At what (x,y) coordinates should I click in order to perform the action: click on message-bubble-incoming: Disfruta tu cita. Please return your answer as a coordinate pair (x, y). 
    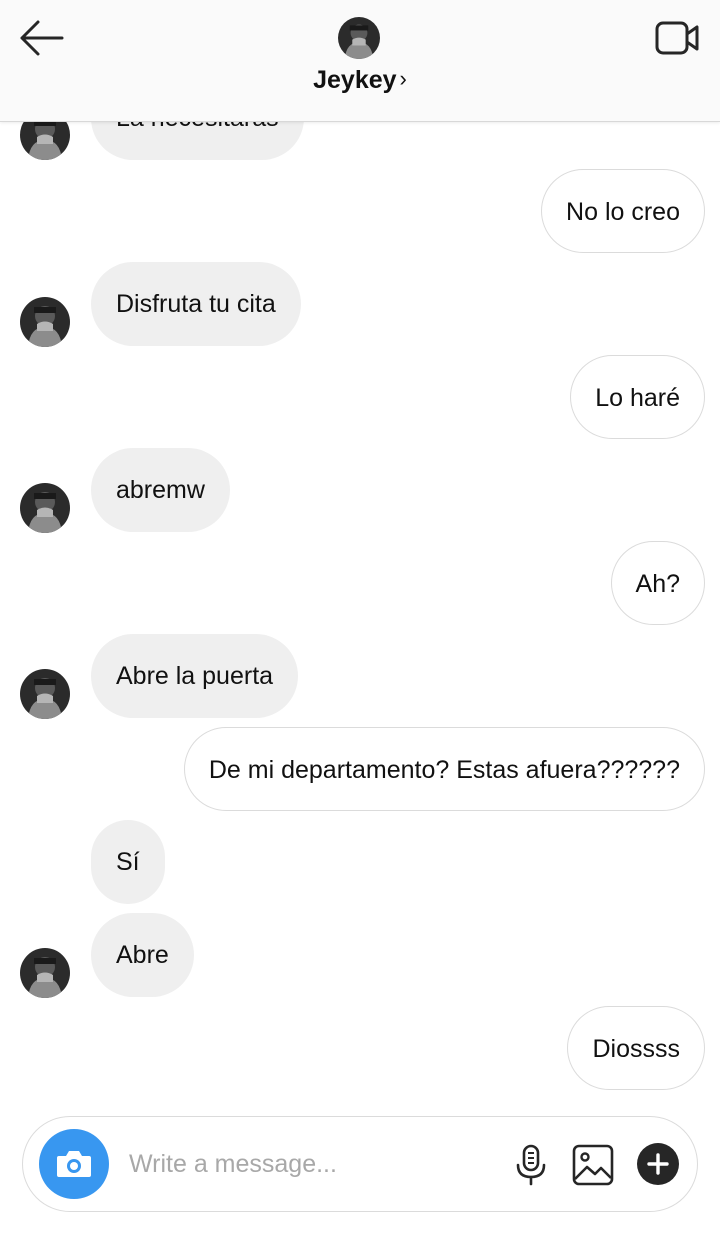
    Looking at the image, I should click on (196, 304).